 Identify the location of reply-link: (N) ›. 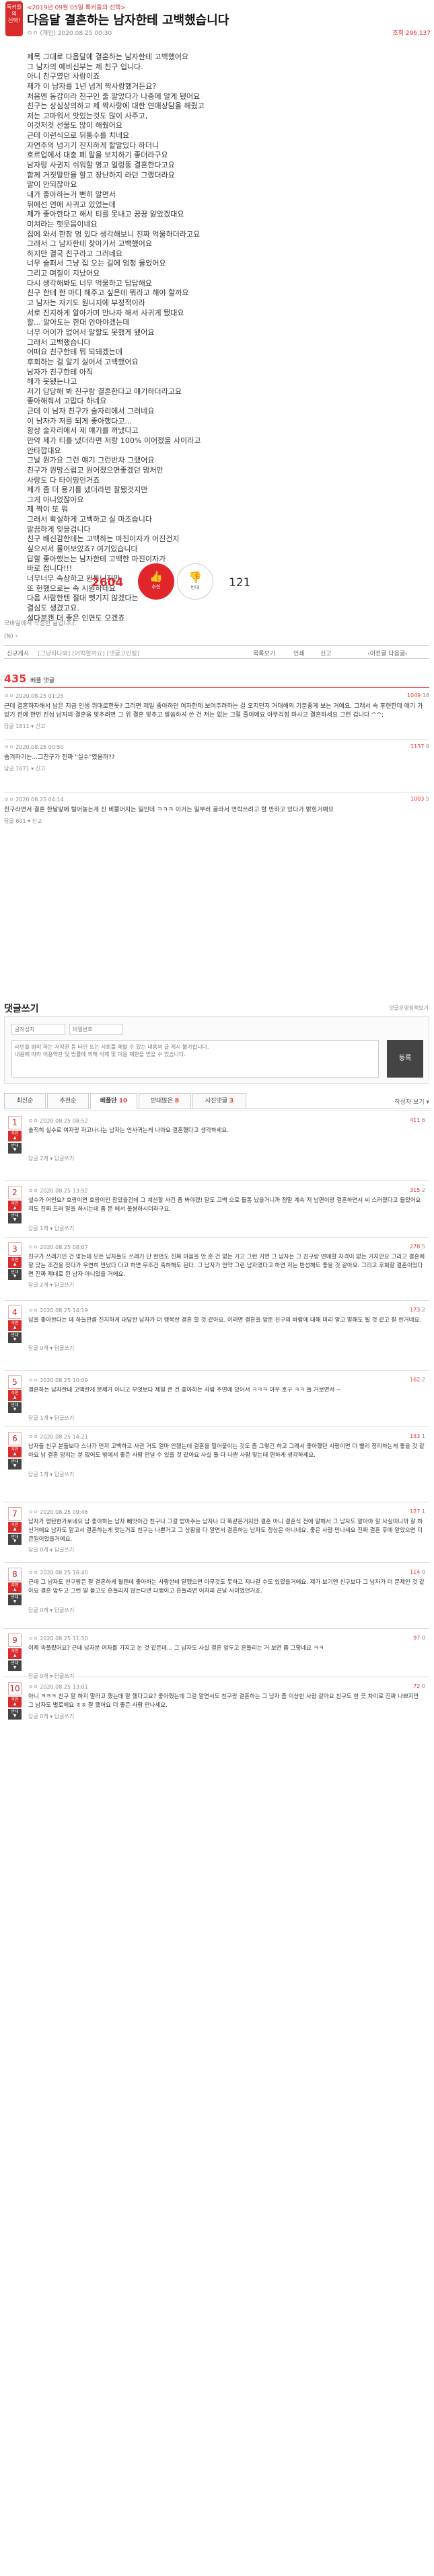
(10, 636).